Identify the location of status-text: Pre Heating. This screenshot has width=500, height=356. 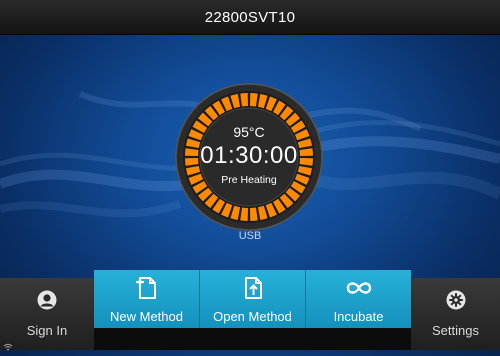
(249, 180).